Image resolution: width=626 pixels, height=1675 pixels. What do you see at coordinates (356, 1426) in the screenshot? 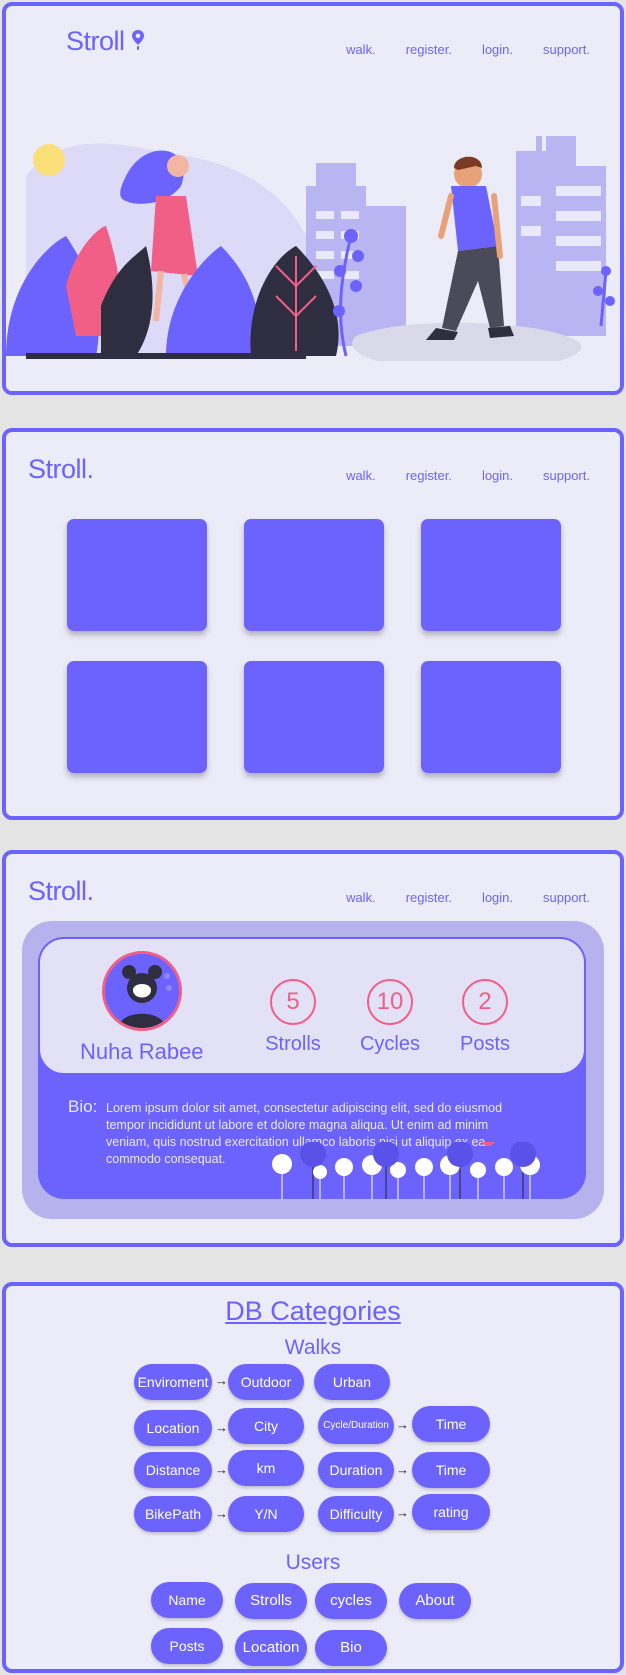
I see `pill-cycle-duration: Cycle/Duration` at bounding box center [356, 1426].